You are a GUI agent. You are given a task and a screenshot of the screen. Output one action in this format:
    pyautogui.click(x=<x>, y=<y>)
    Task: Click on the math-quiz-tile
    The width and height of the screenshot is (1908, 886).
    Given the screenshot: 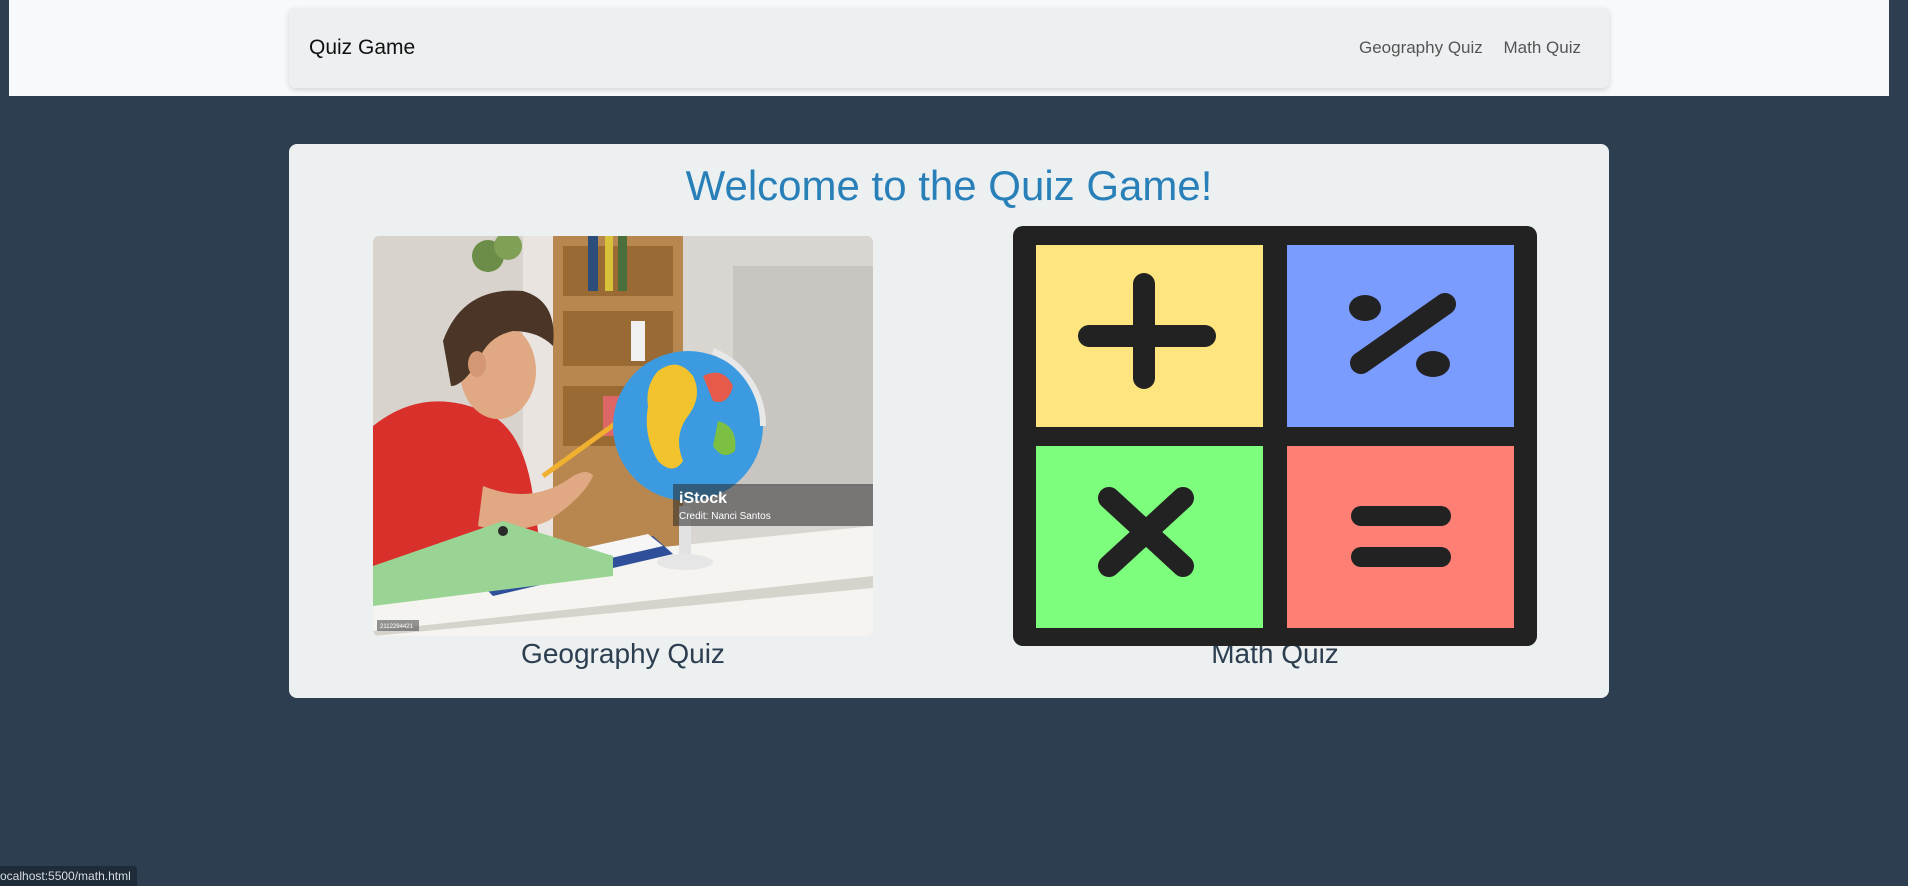 What is the action you would take?
    pyautogui.click(x=1275, y=436)
    